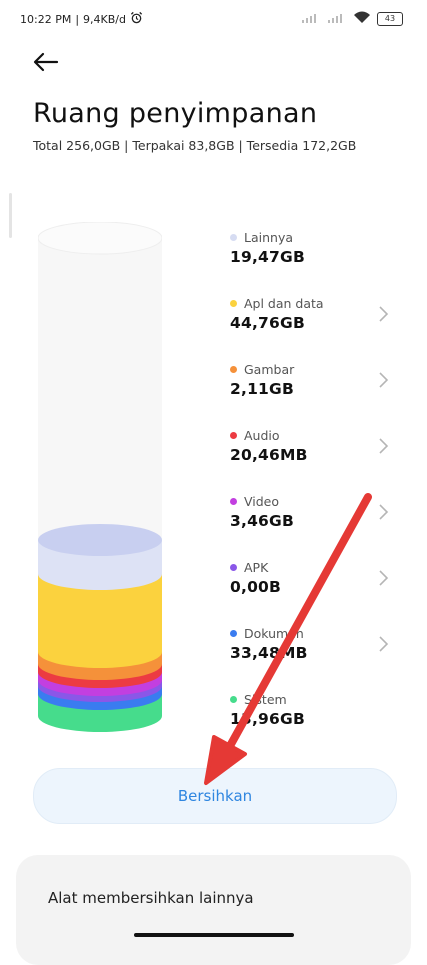 This screenshot has height=965, width=427. Describe the element at coordinates (151, 898) in the screenshot. I see `more-cleaning-tools-label: Alat membersihkan lainnya` at that location.